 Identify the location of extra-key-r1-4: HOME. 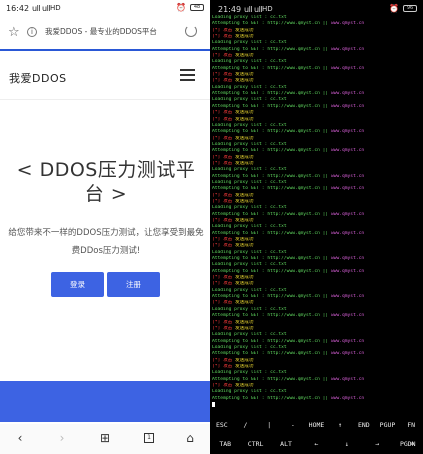
(317, 425).